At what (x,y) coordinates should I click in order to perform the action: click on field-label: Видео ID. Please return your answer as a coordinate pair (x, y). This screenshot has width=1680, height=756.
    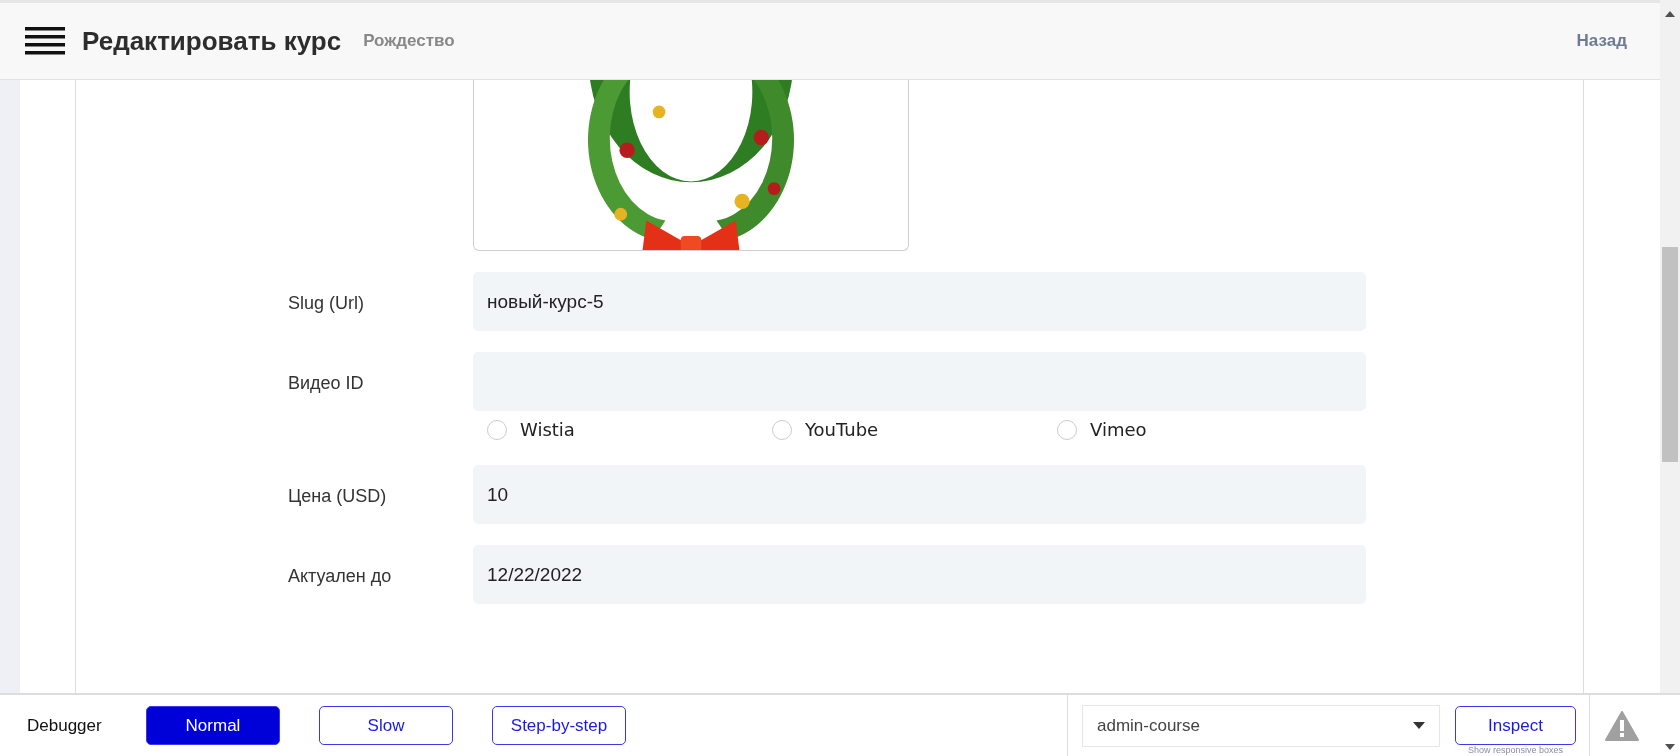
    Looking at the image, I should click on (326, 383).